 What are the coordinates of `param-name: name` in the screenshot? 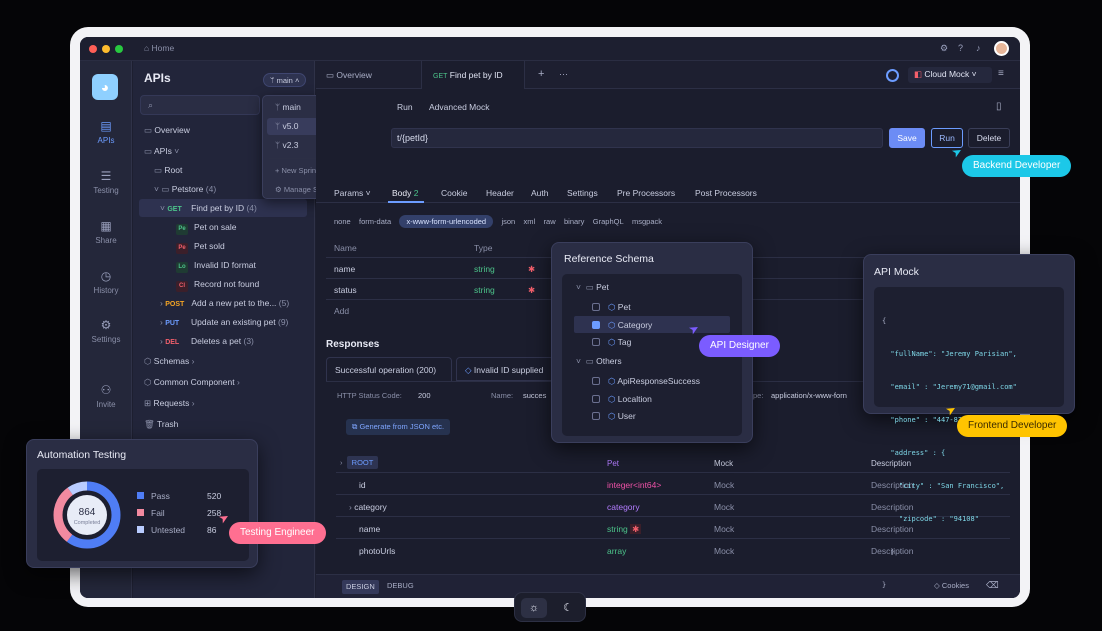 It's located at (344, 269).